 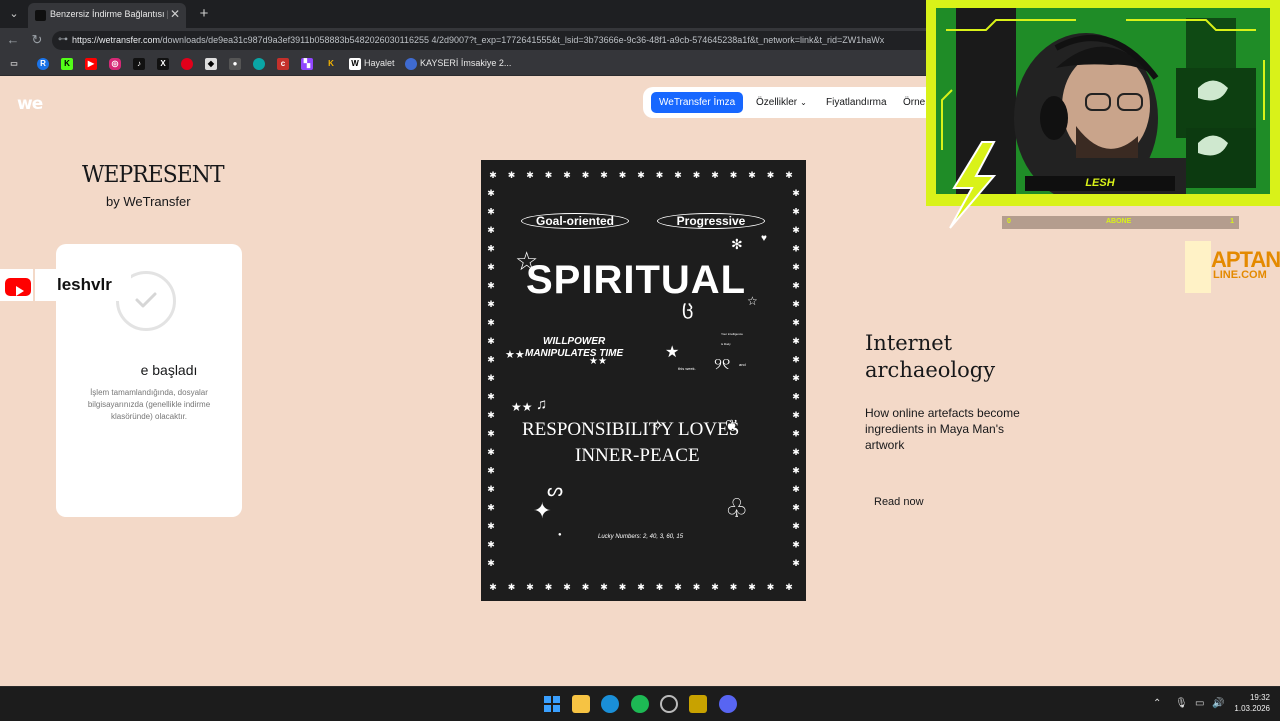 I want to click on network-icon: ▭, so click(x=1199, y=703).